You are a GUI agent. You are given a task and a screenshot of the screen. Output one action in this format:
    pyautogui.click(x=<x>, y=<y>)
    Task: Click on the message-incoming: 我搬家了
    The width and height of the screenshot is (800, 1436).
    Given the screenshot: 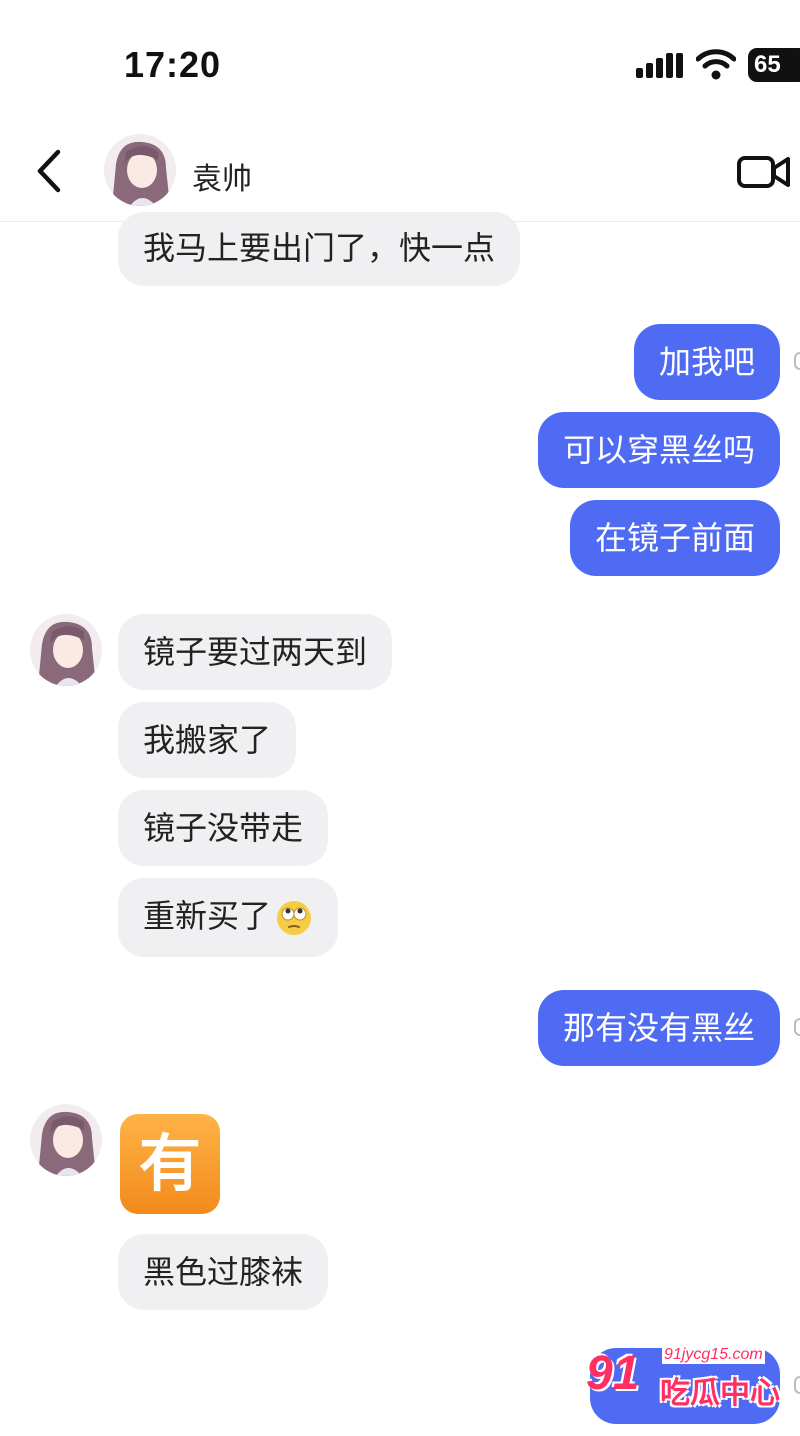 What is the action you would take?
    pyautogui.click(x=207, y=740)
    